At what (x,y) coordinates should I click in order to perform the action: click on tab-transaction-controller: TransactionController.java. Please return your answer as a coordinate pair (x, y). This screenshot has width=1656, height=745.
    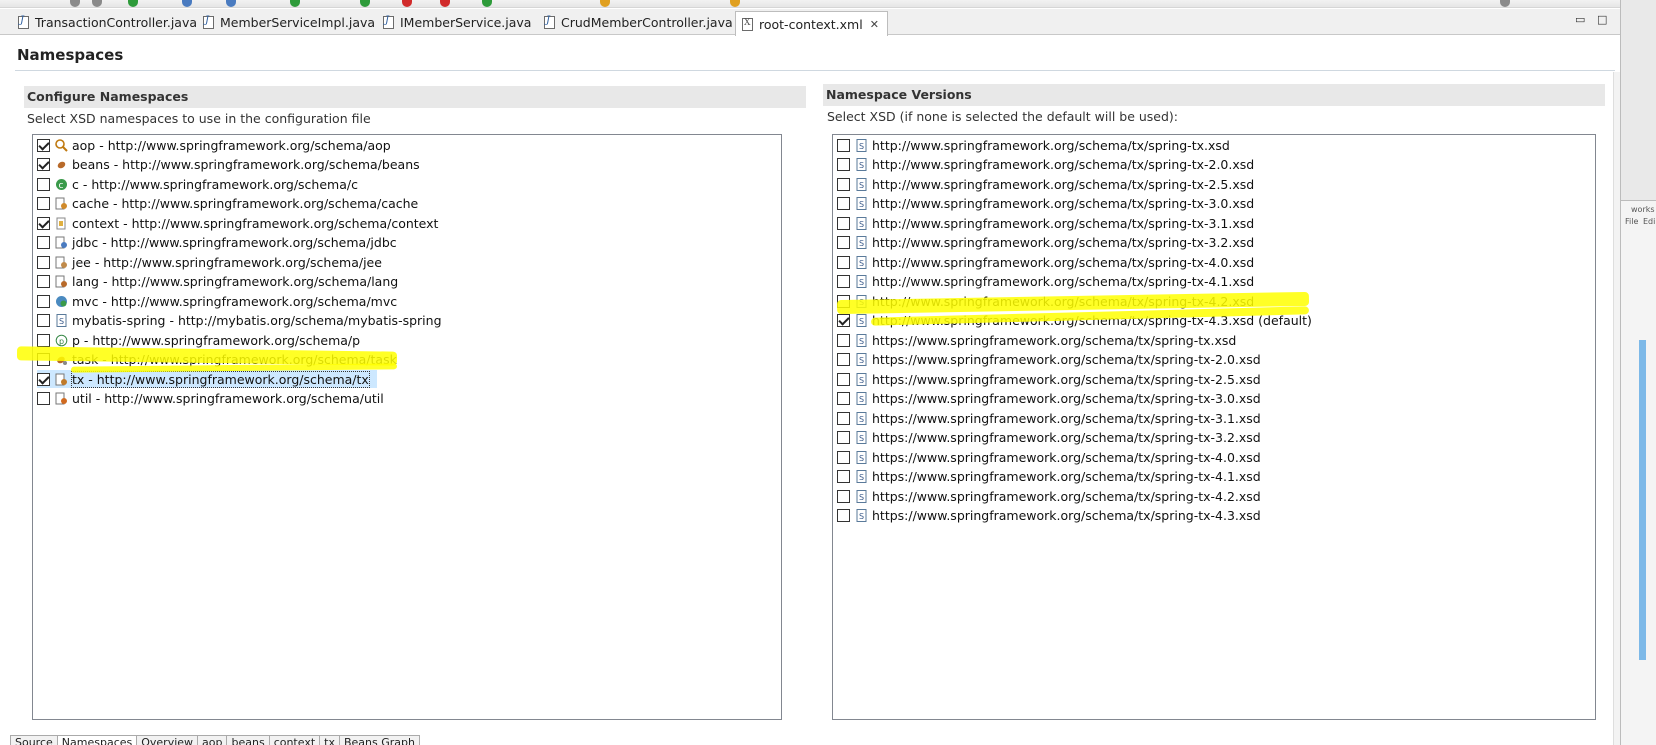
    Looking at the image, I should click on (108, 22).